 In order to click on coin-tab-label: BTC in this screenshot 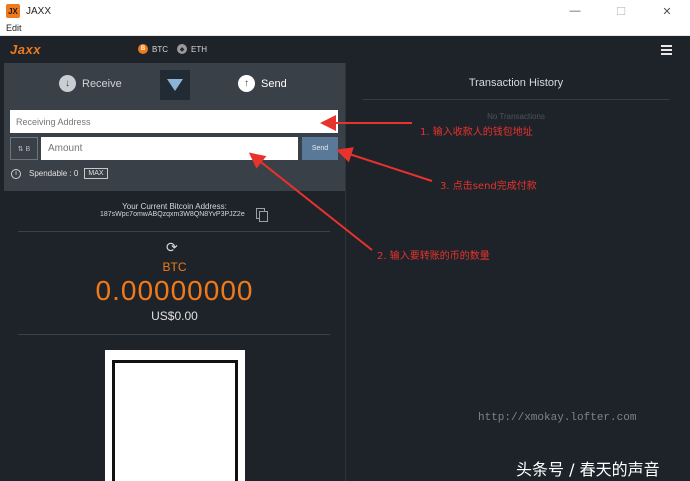, I will do `click(160, 49)`.